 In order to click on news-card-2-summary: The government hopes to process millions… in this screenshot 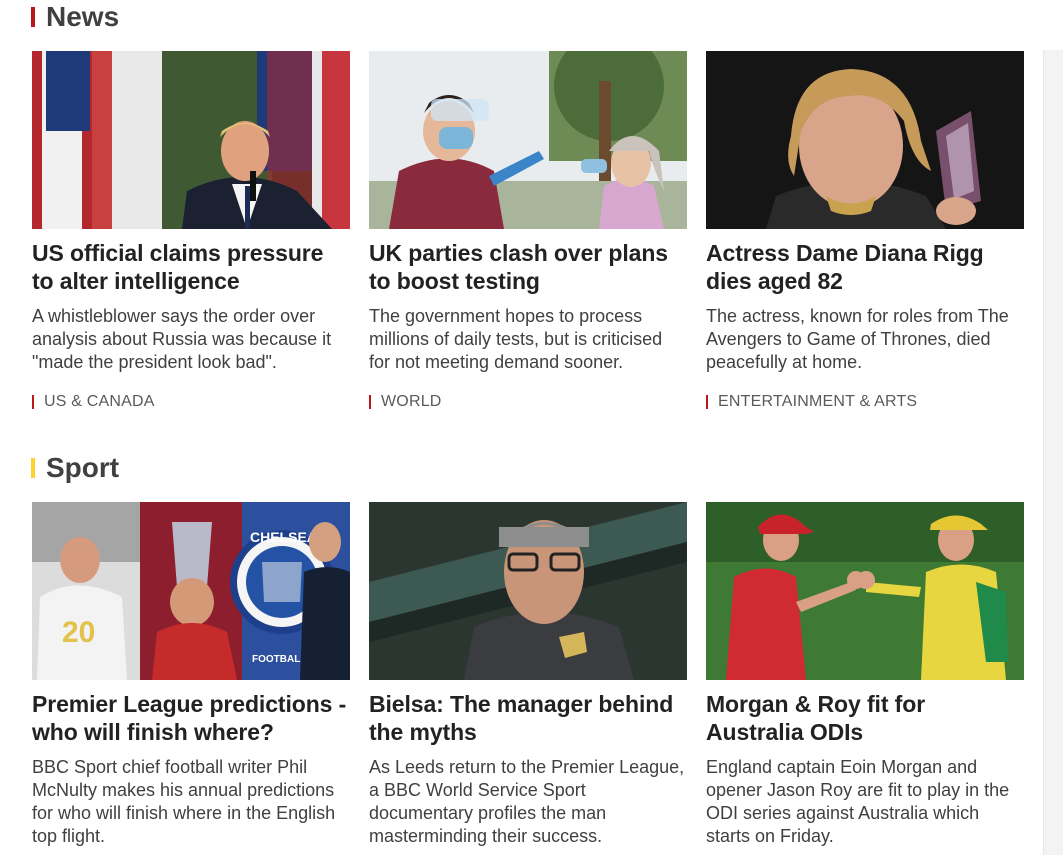, I will do `click(516, 339)`.